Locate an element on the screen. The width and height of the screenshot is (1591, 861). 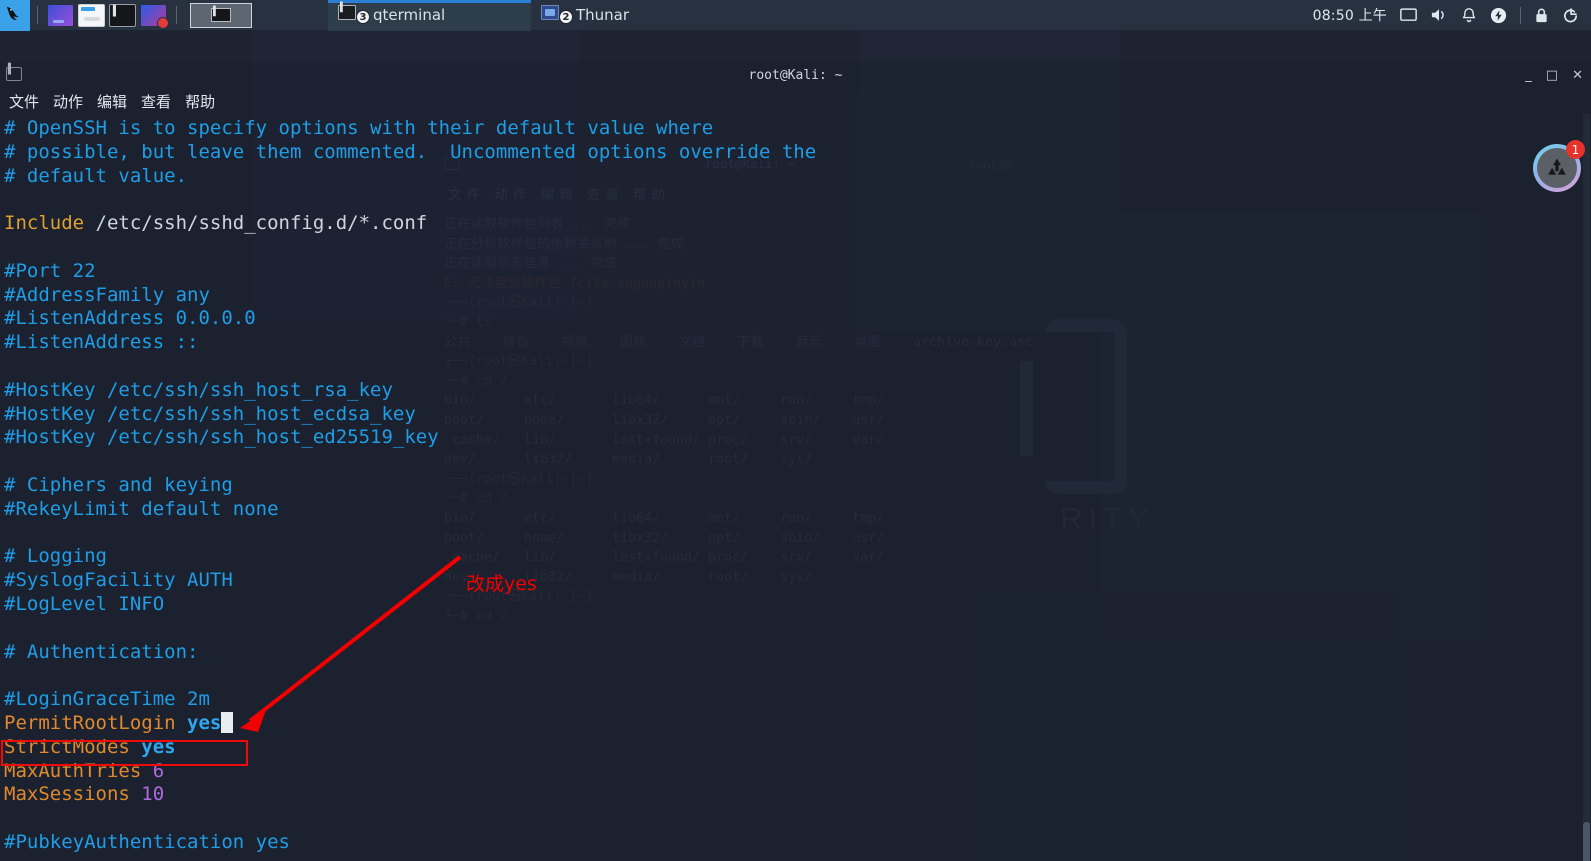
window-thumb-icon is located at coordinates (221, 14).